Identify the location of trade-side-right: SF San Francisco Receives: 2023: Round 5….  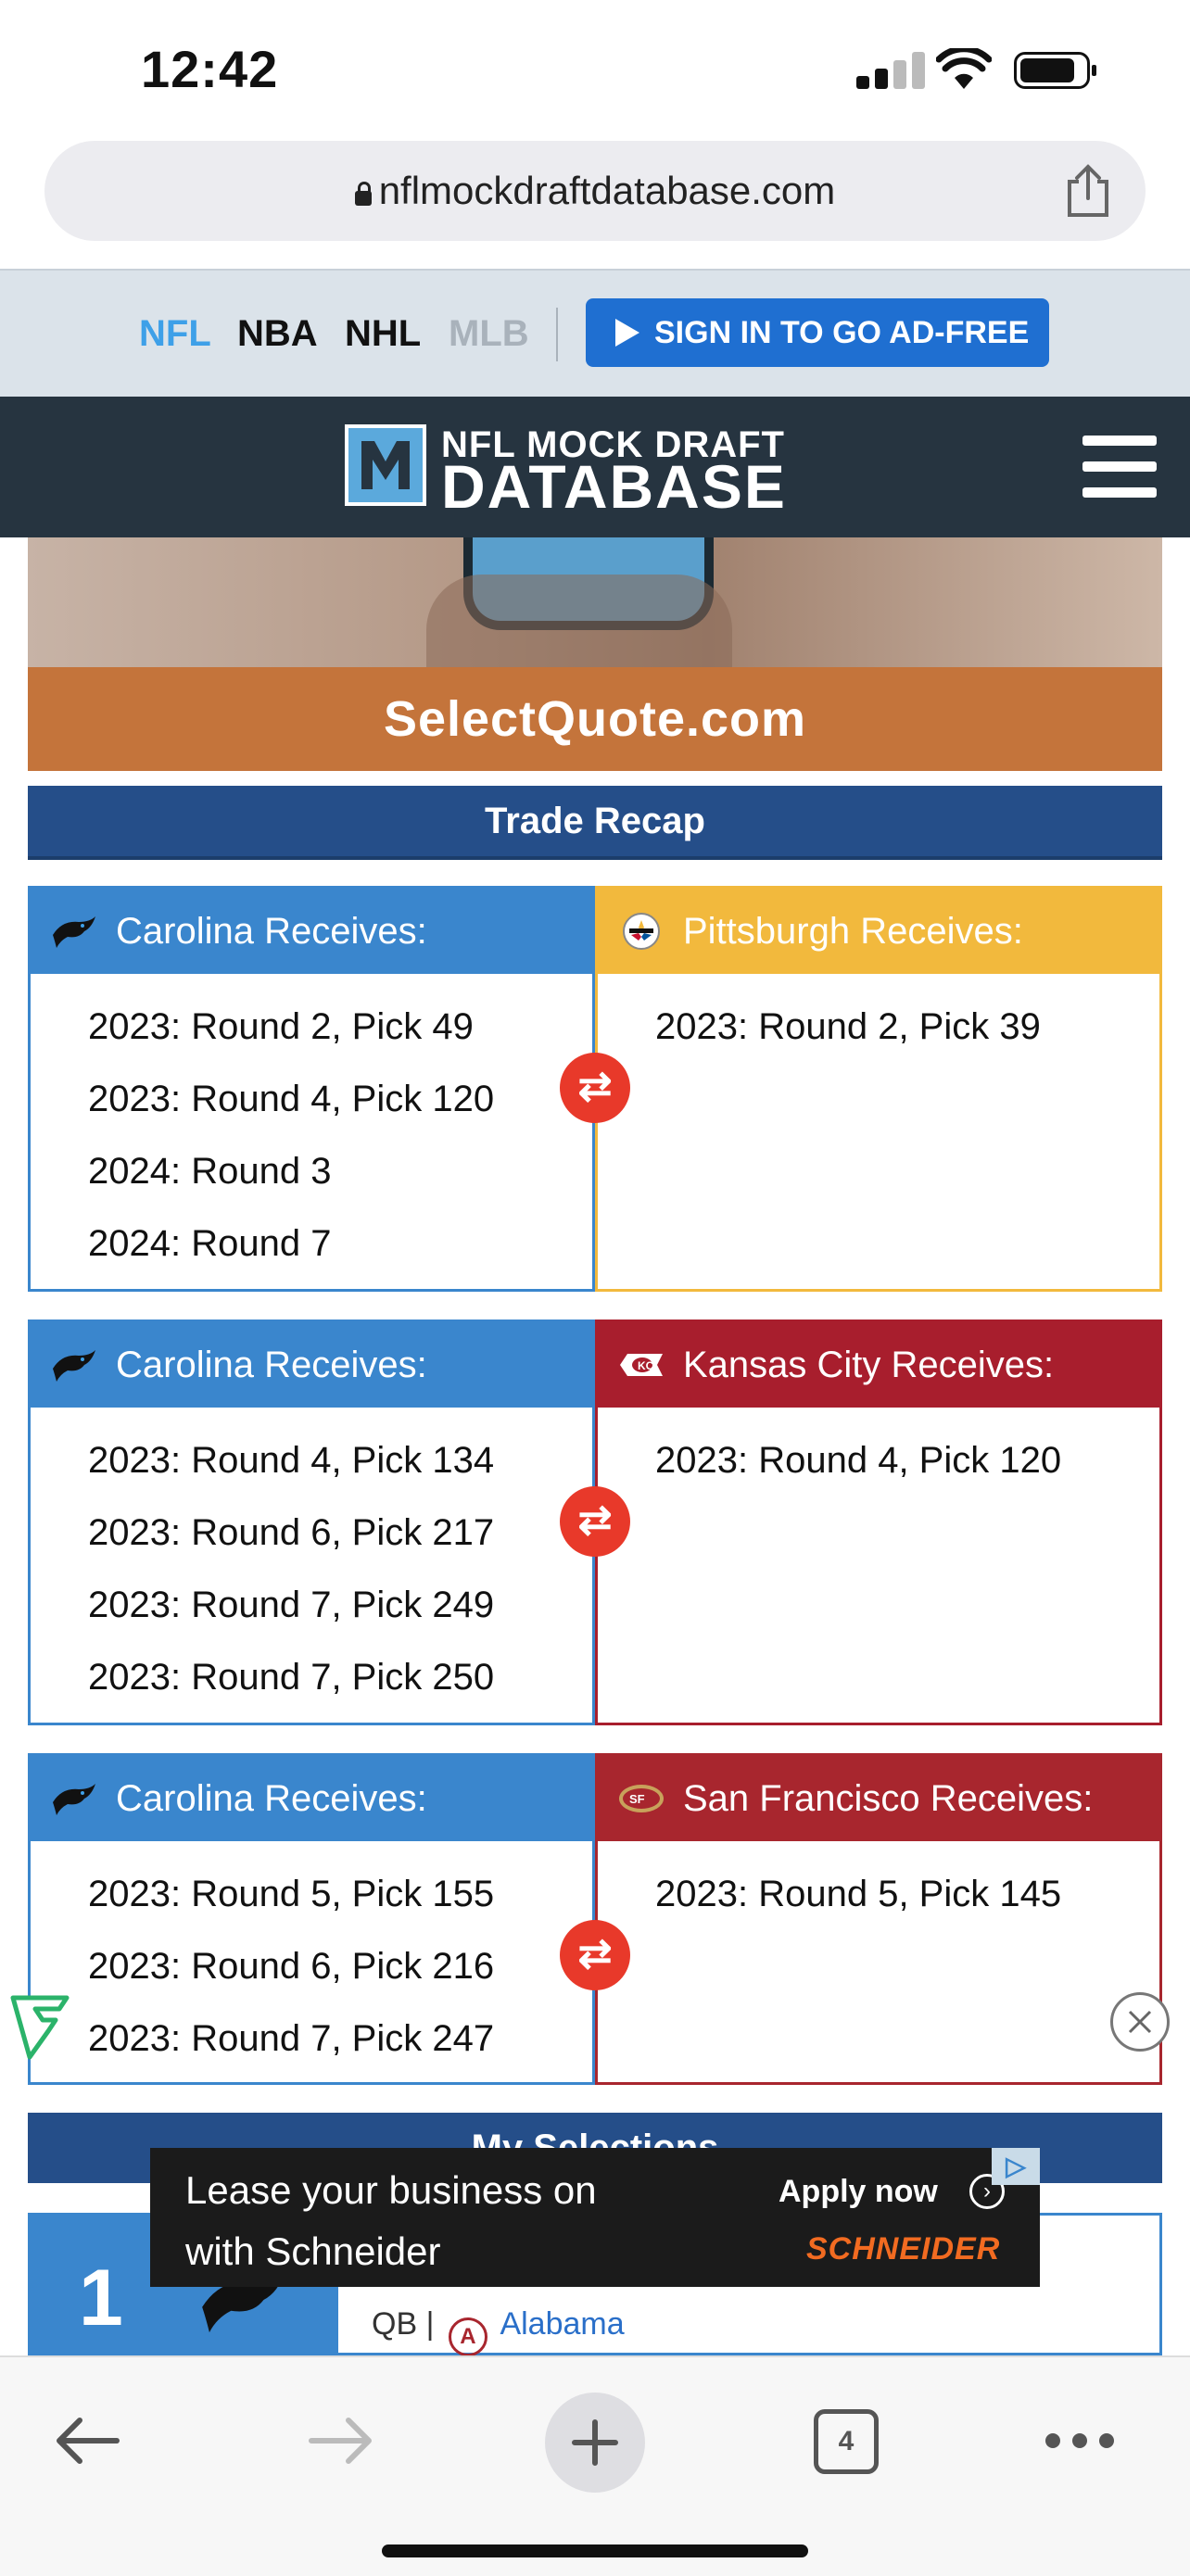
(878, 1919).